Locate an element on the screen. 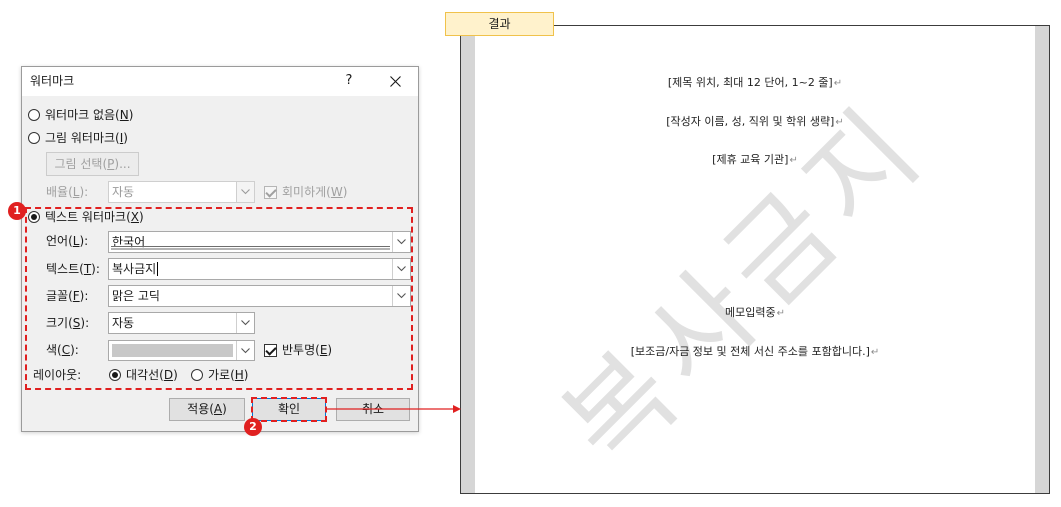  close-icon is located at coordinates (395, 81).